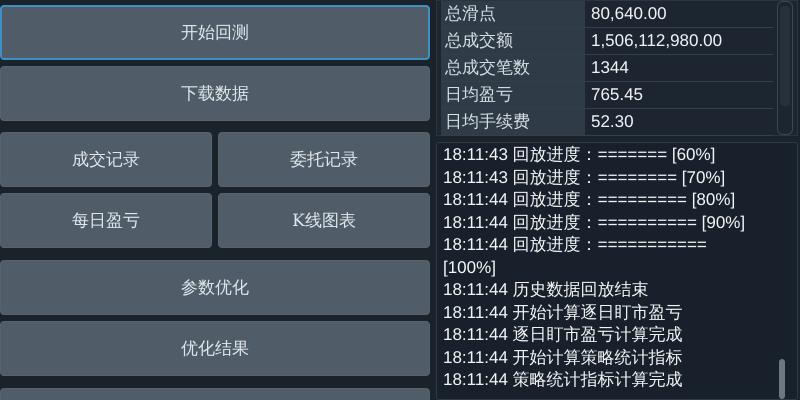 The height and width of the screenshot is (400, 800). I want to click on action-button: 每日盈亏, so click(106, 220).